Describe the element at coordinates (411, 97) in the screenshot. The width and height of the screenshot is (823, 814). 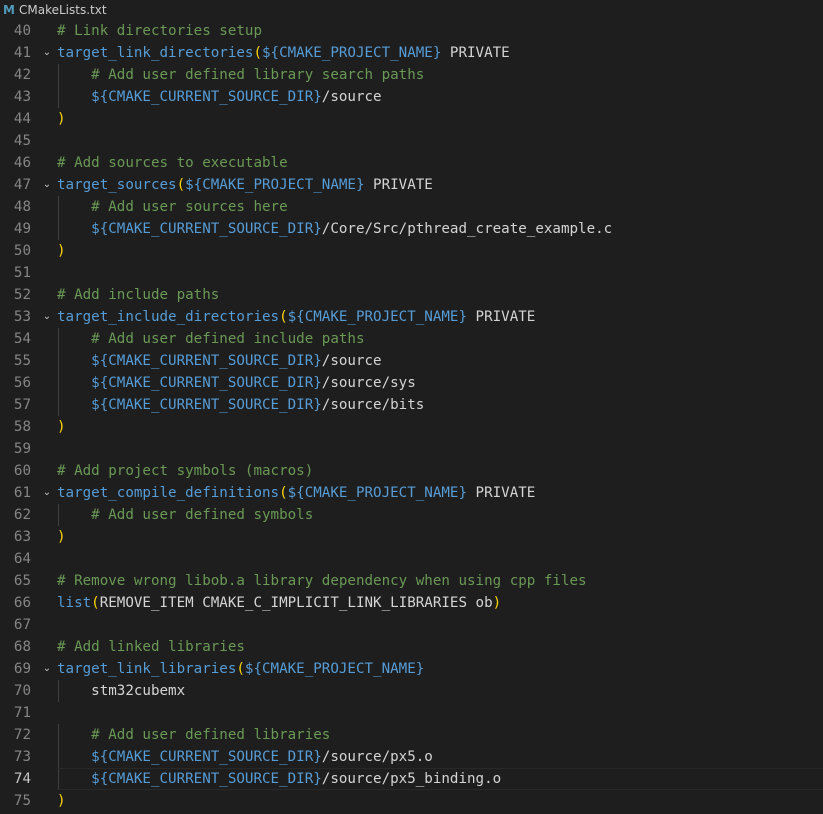
I see `code-line: 43 ${CMAKE_CURRENT_SOURCE_DIR}/source` at that location.